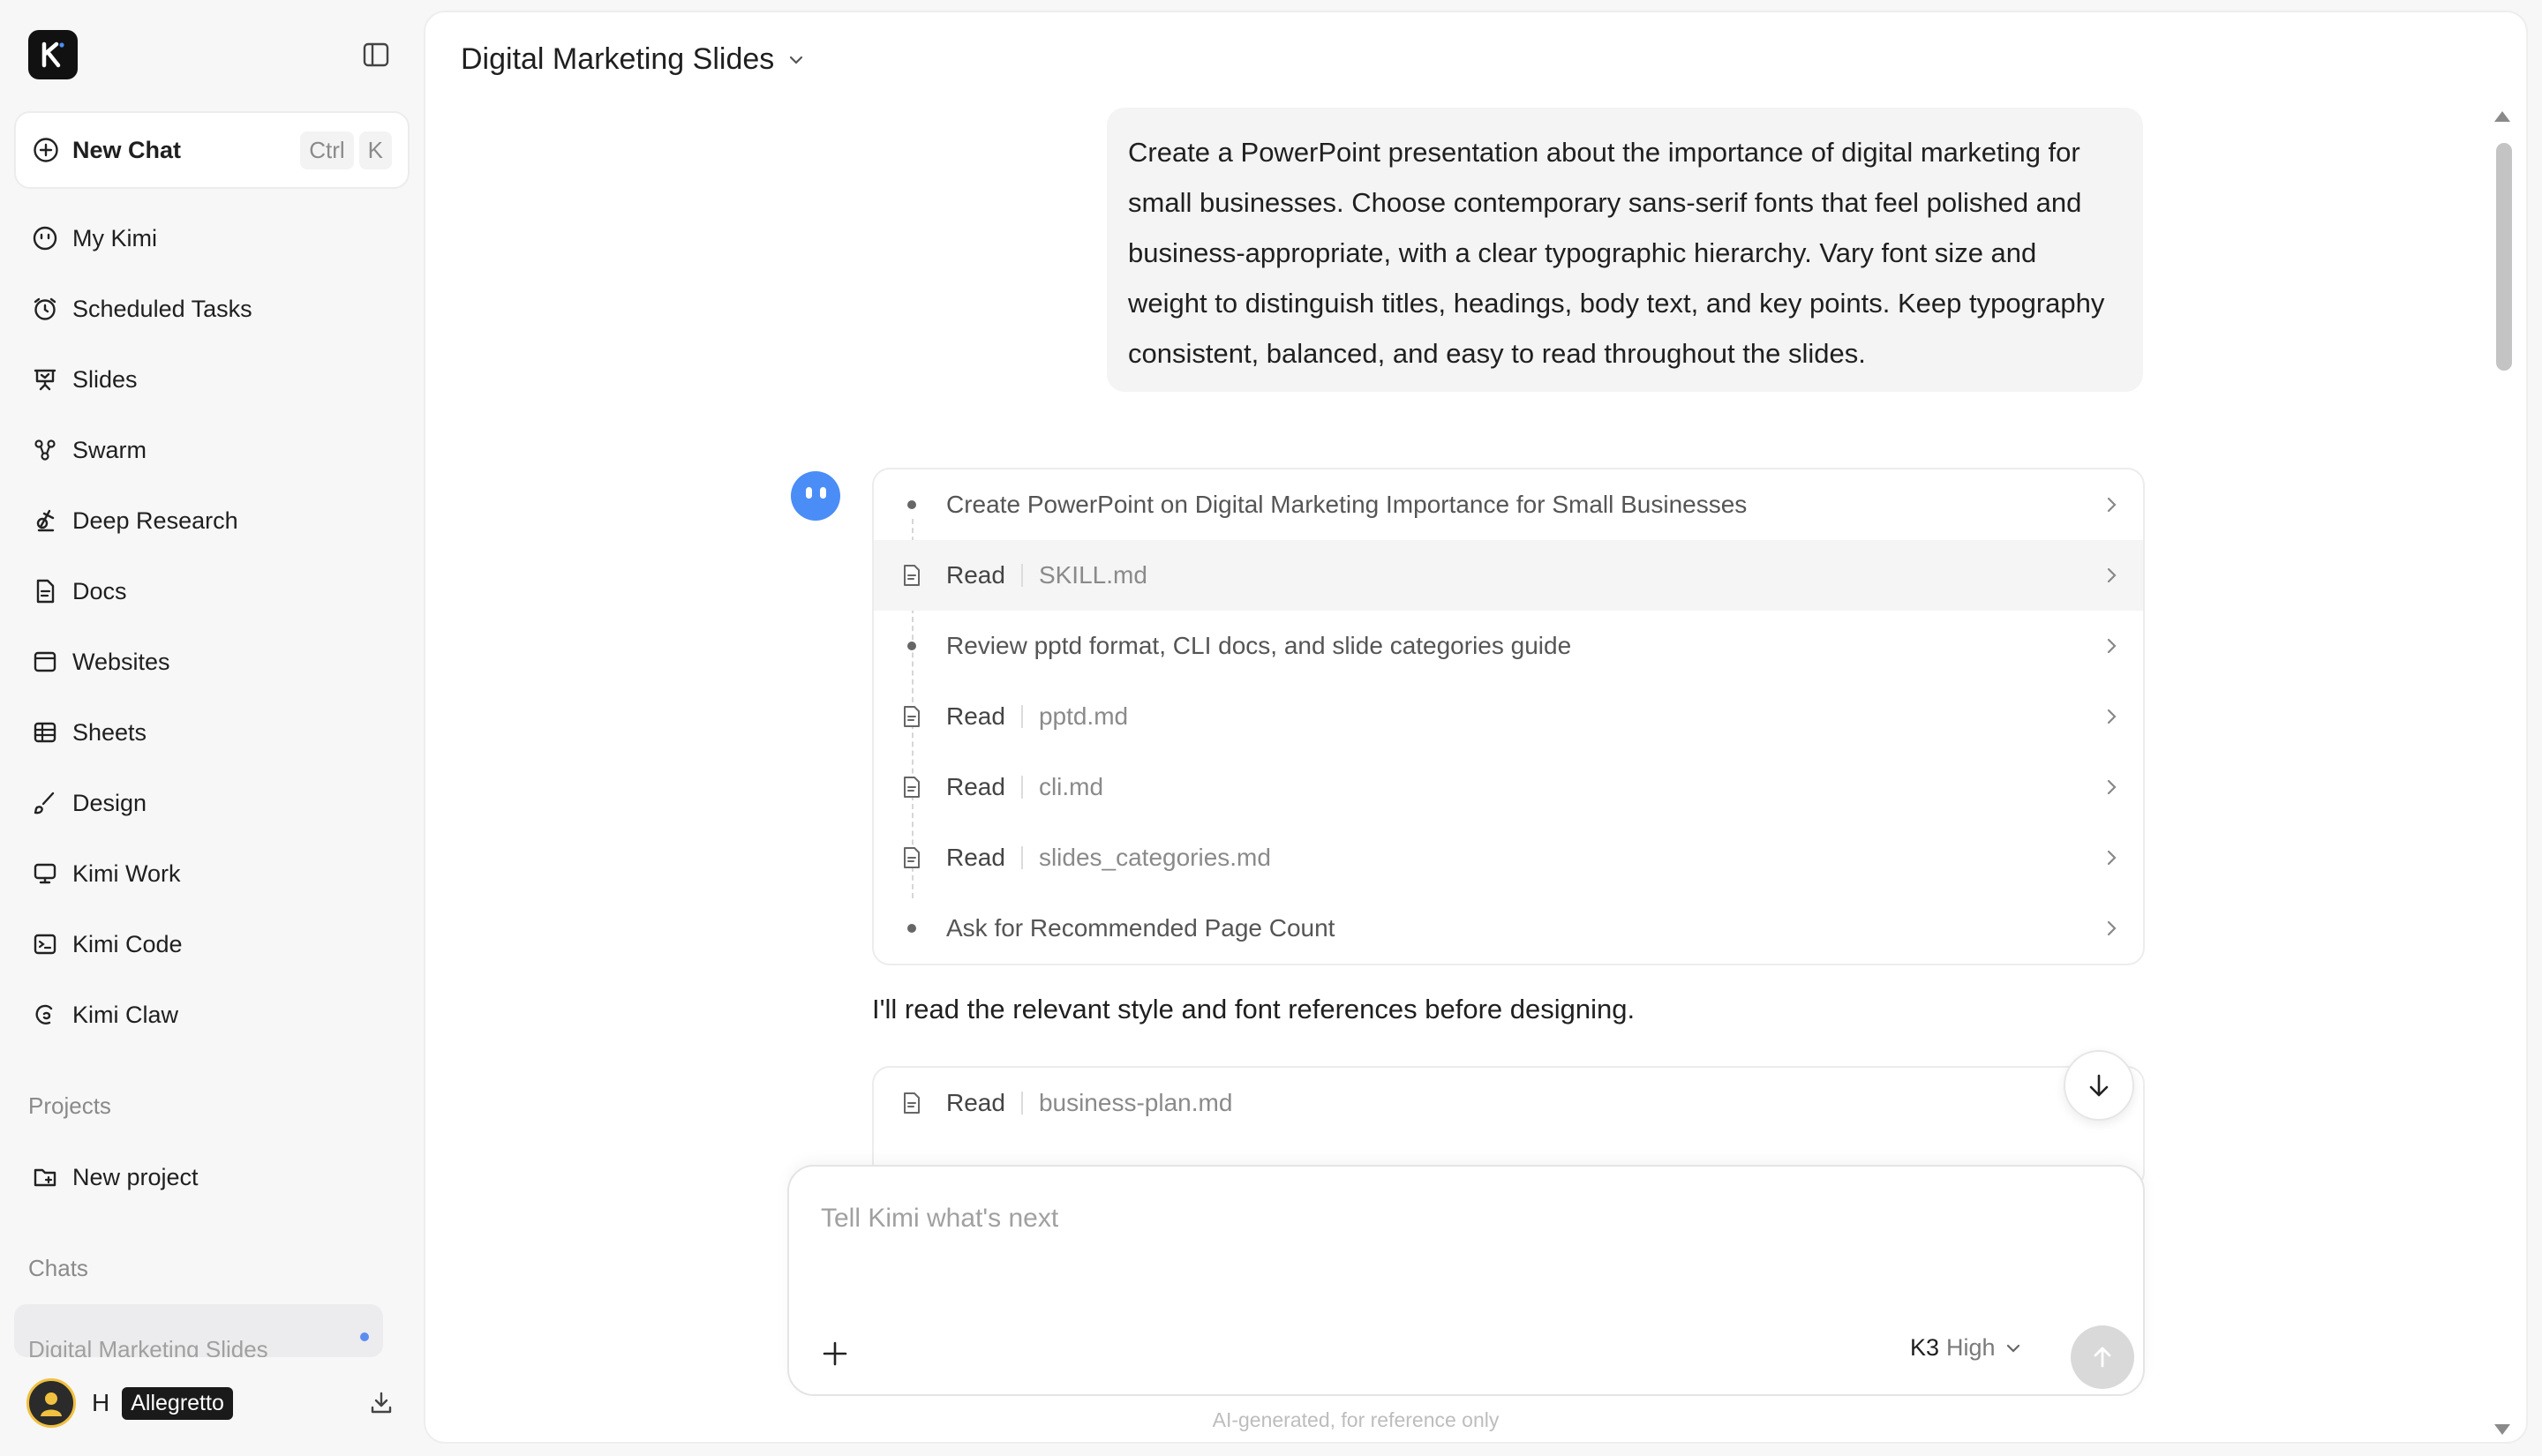  I want to click on sidebar-item-label: Sheets, so click(109, 732).